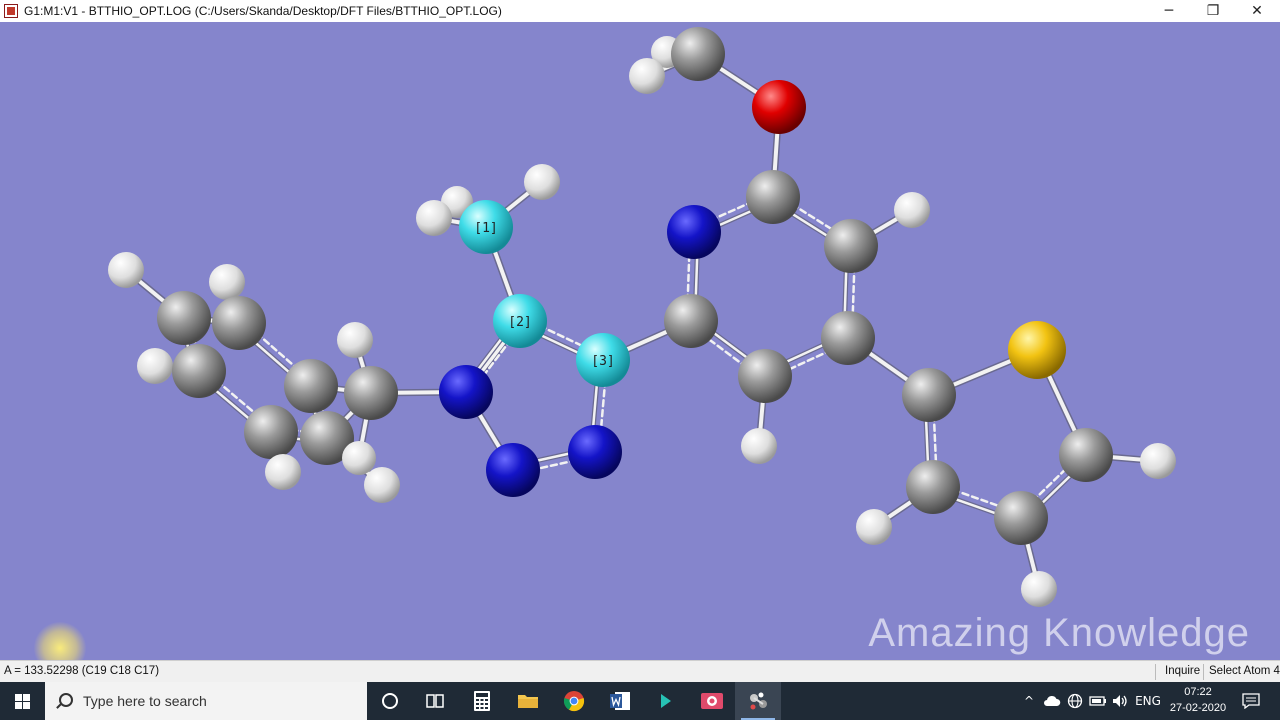  I want to click on start-button, so click(22, 701).